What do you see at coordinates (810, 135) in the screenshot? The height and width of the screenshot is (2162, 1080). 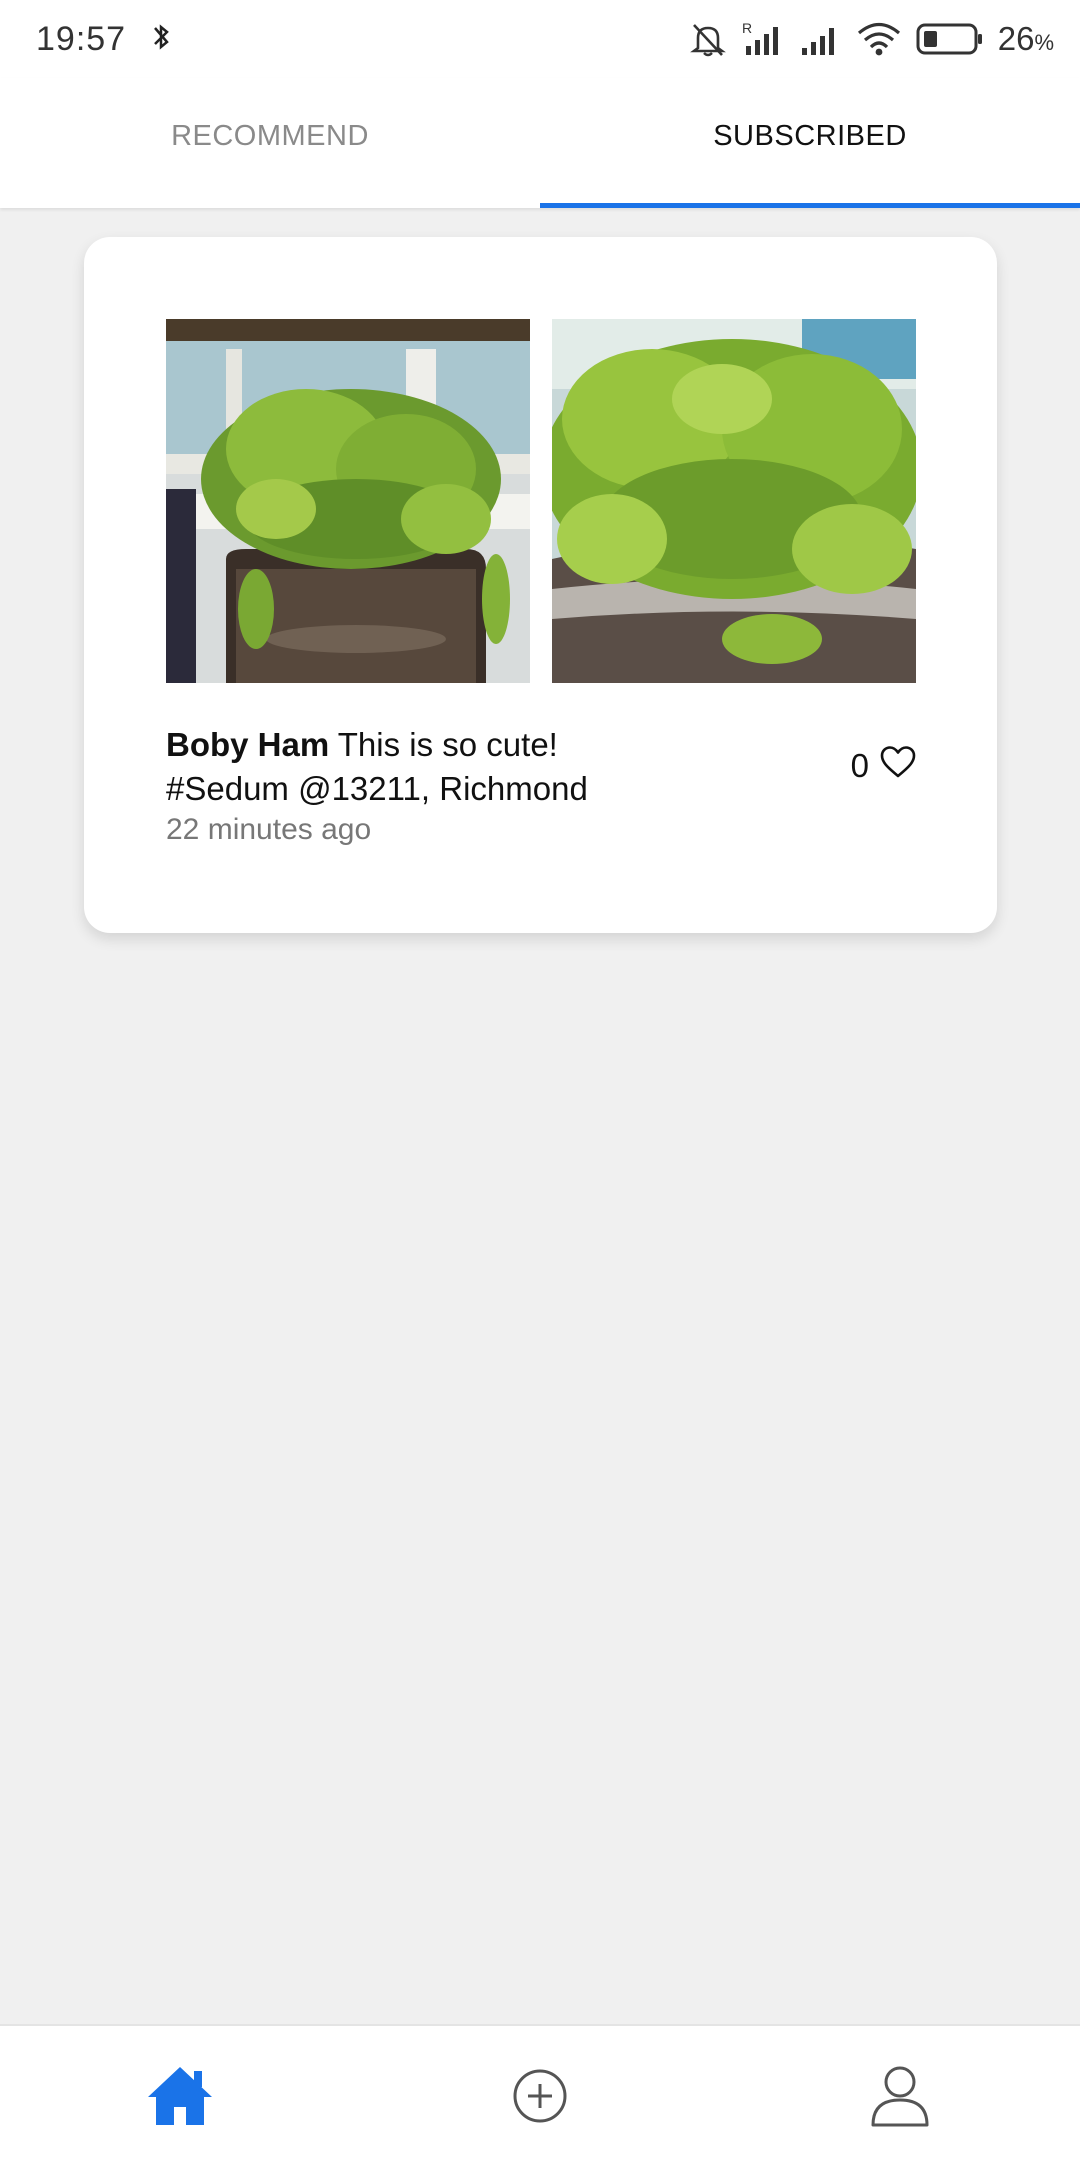 I see `tab-subscribed-label: SUBSCRIBED` at bounding box center [810, 135].